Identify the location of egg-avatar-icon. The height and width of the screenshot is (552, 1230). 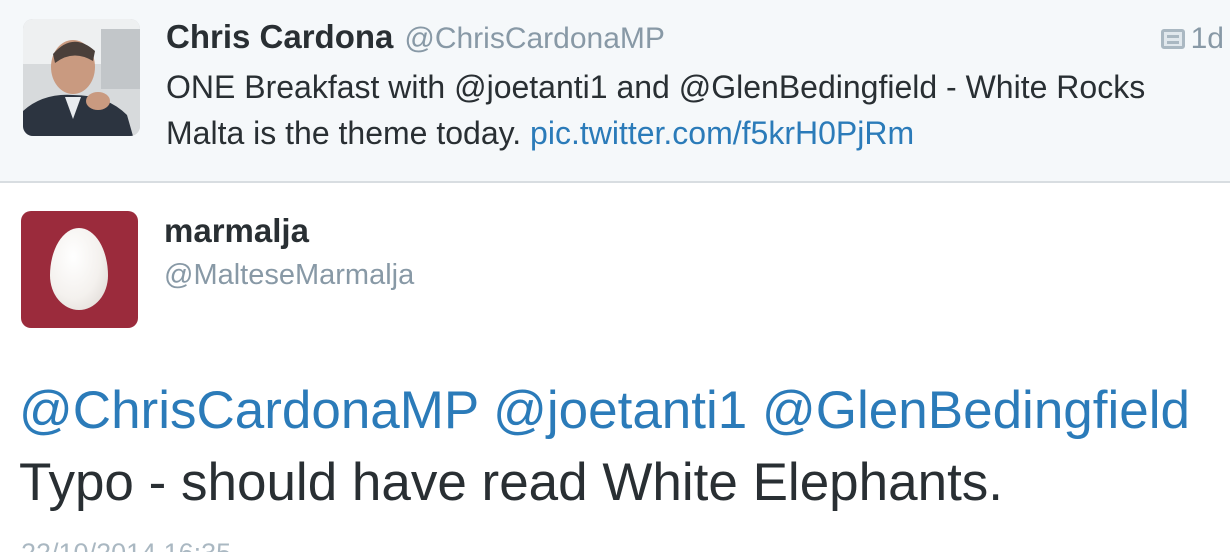
(79, 269).